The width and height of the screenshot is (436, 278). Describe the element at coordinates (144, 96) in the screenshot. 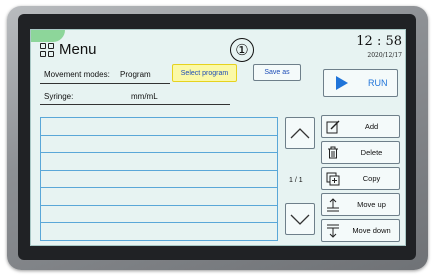

I see `syringe-unit: mm/mL` at that location.